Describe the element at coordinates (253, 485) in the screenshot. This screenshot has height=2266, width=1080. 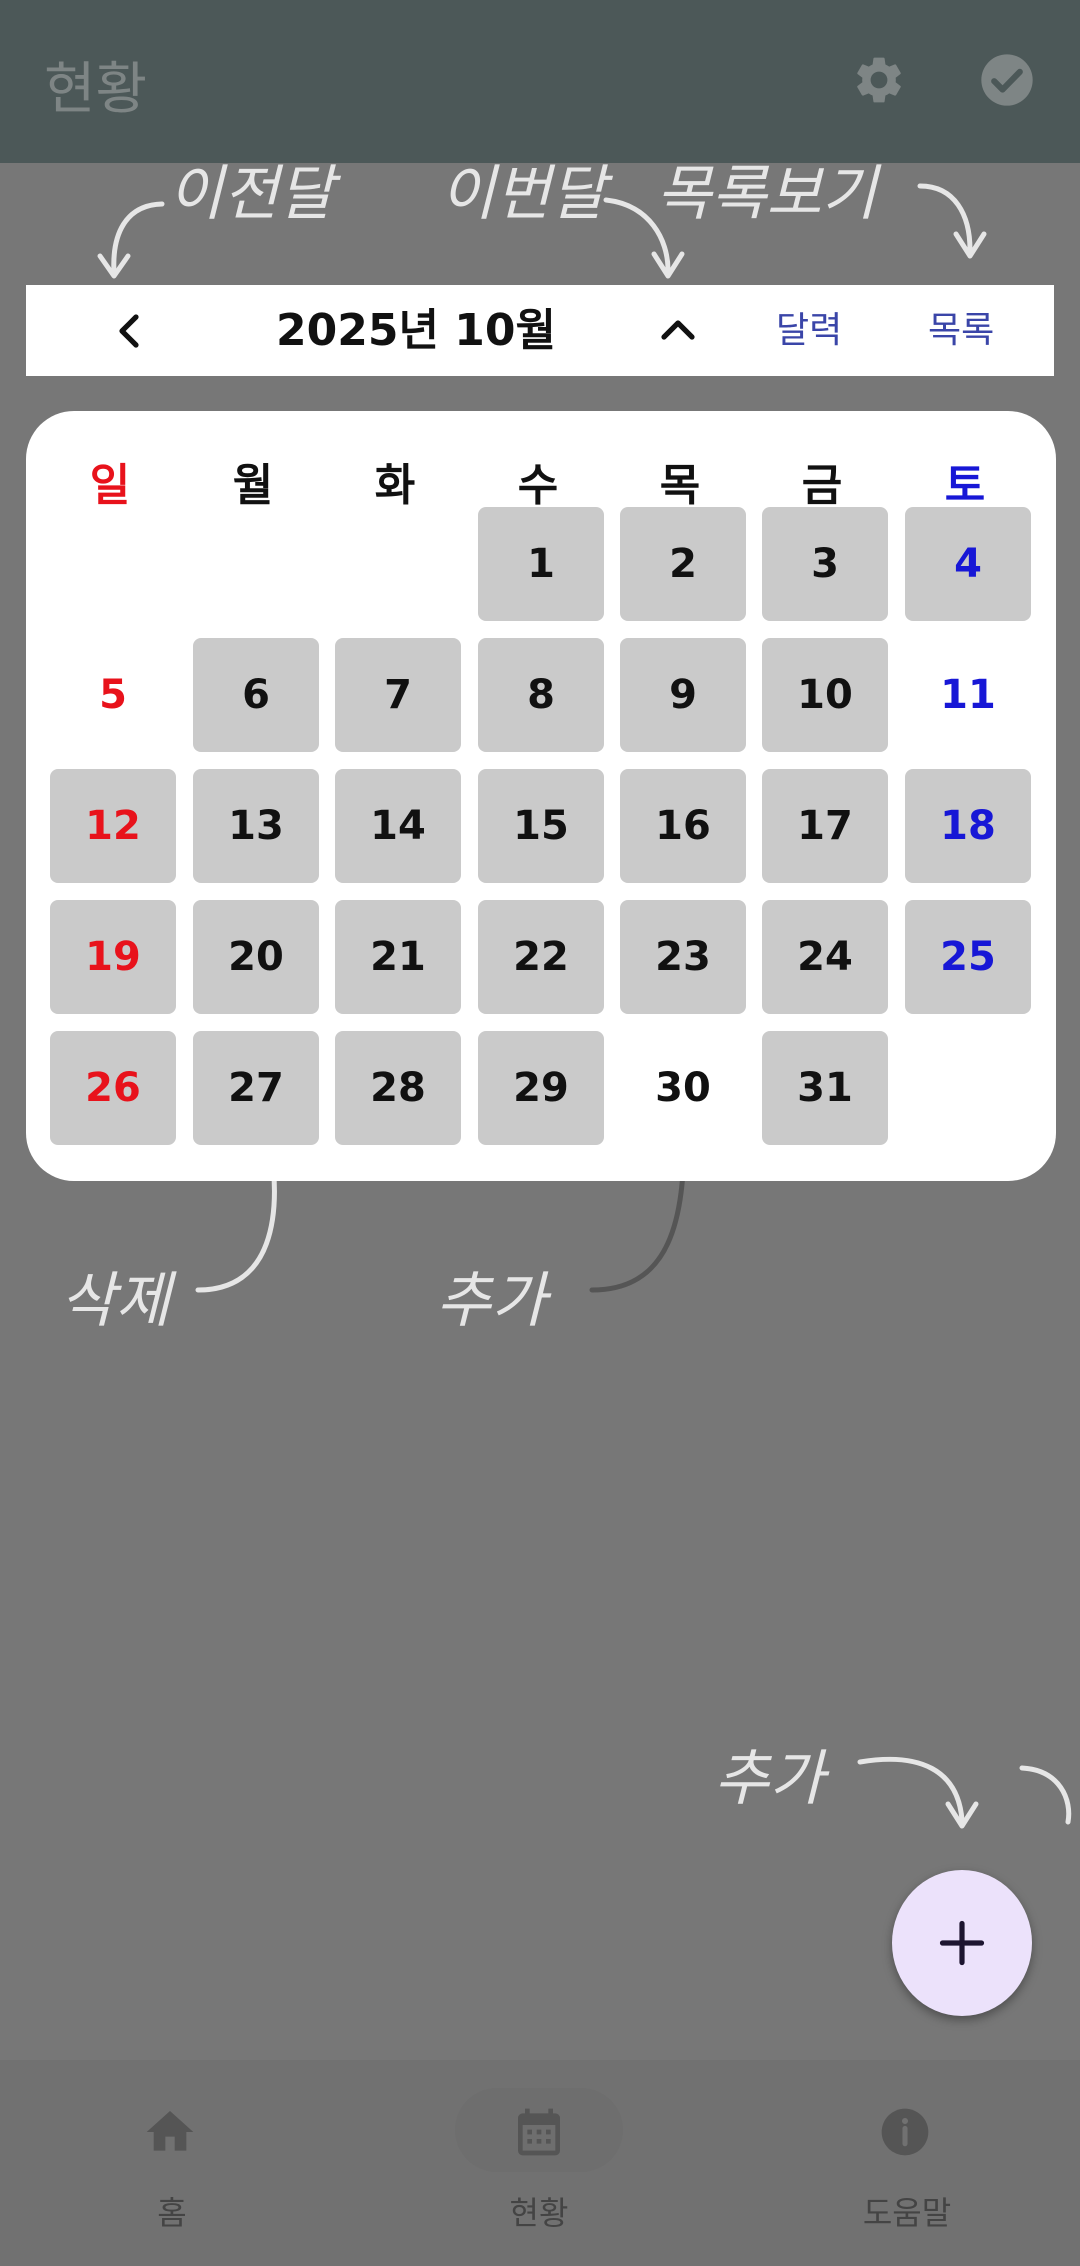
I see `weekday-header: 월` at that location.